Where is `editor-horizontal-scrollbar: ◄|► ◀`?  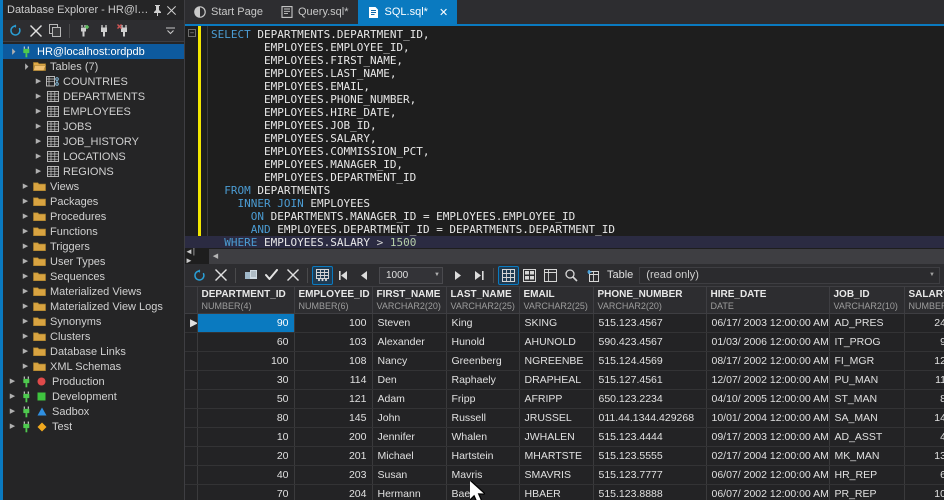 editor-horizontal-scrollbar: ◄|► ◀ is located at coordinates (564, 256).